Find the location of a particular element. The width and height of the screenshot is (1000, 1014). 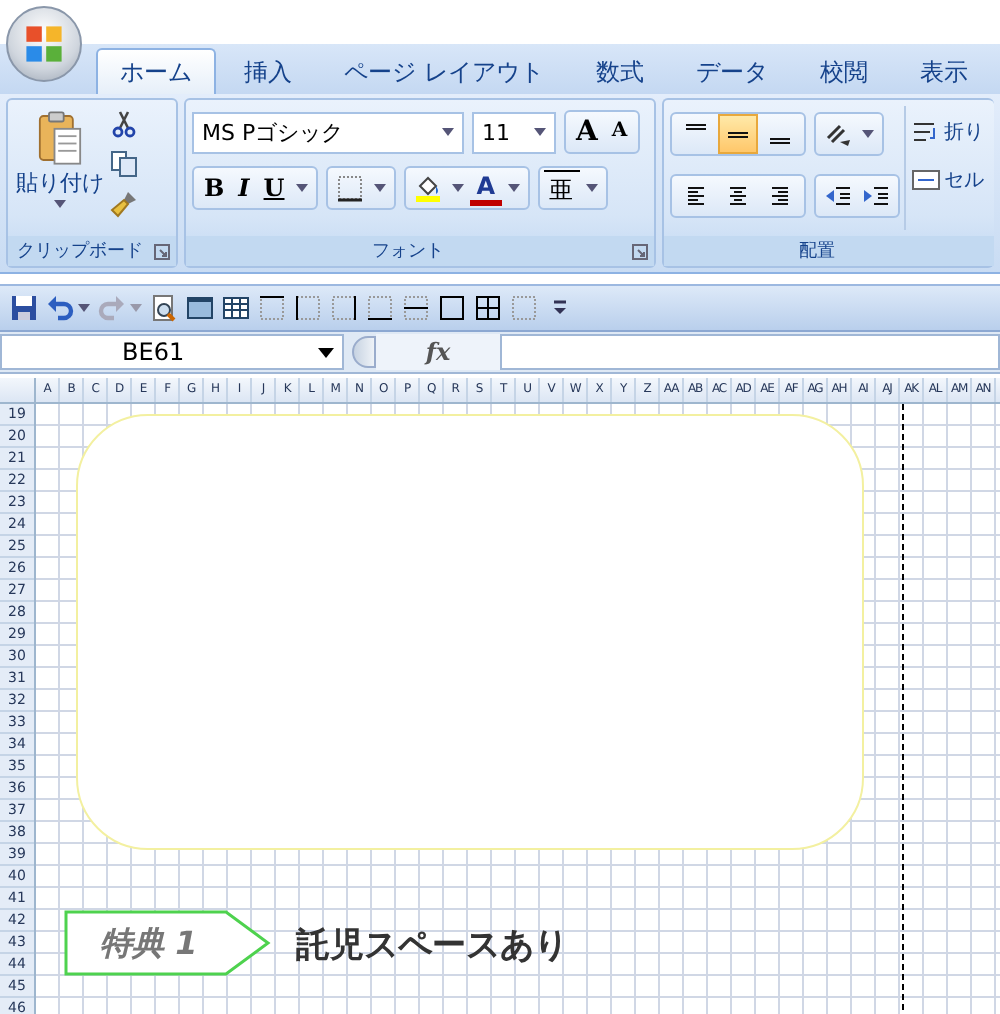

wrap-text-icon is located at coordinates (926, 132).